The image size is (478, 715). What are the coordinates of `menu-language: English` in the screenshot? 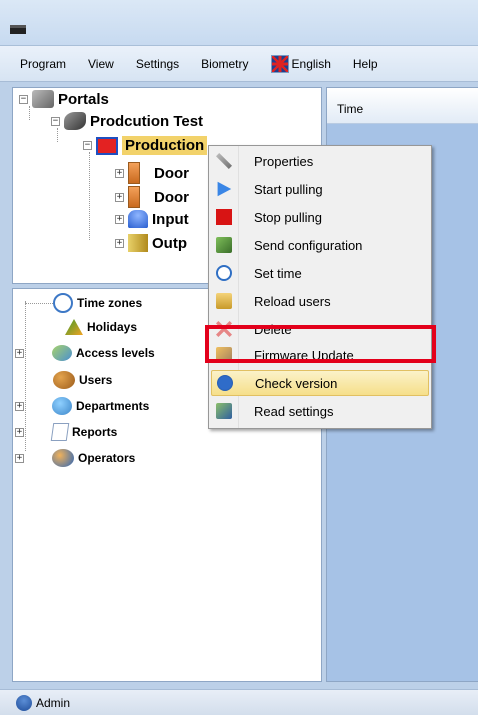 It's located at (300, 63).